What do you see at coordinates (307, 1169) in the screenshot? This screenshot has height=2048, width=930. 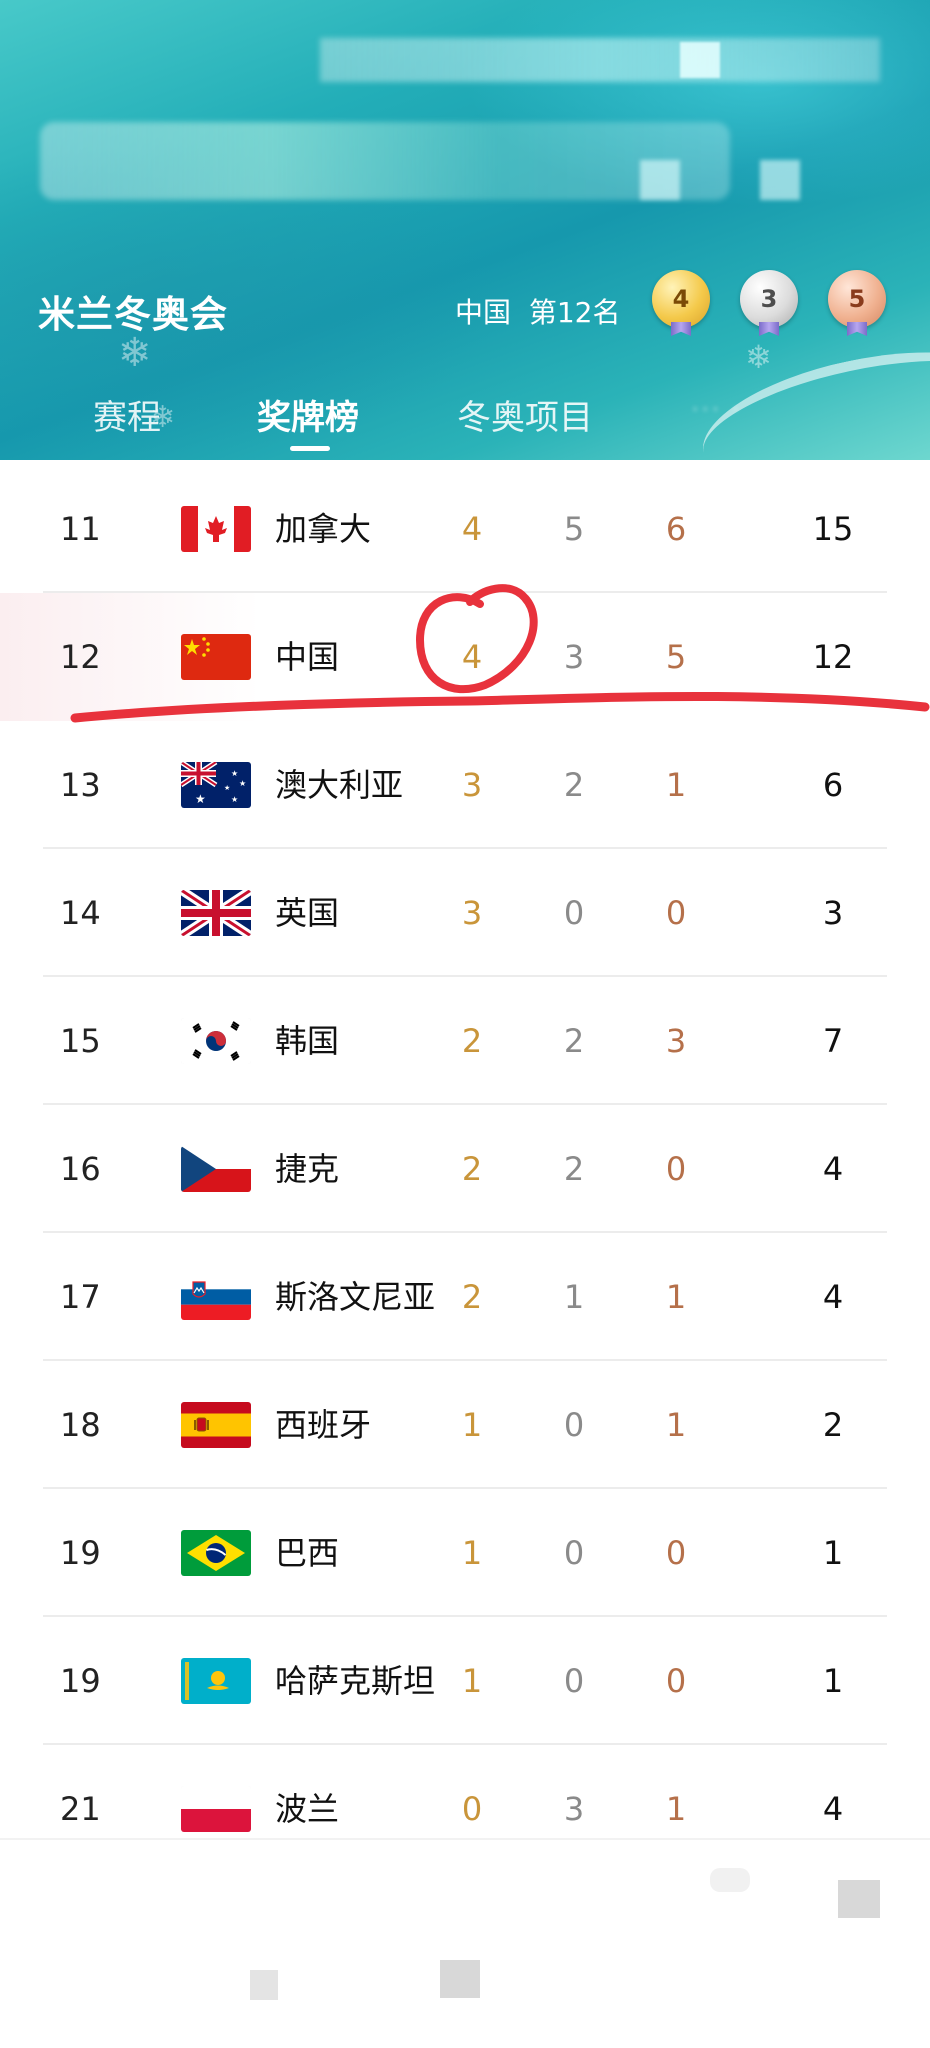 I see `country-name: 捷克` at bounding box center [307, 1169].